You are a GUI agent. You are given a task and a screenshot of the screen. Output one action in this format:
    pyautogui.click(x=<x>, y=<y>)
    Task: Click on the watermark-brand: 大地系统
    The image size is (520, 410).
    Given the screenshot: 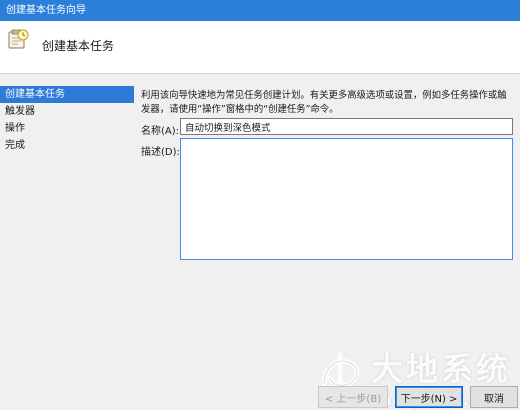 What is the action you would take?
    pyautogui.click(x=441, y=369)
    